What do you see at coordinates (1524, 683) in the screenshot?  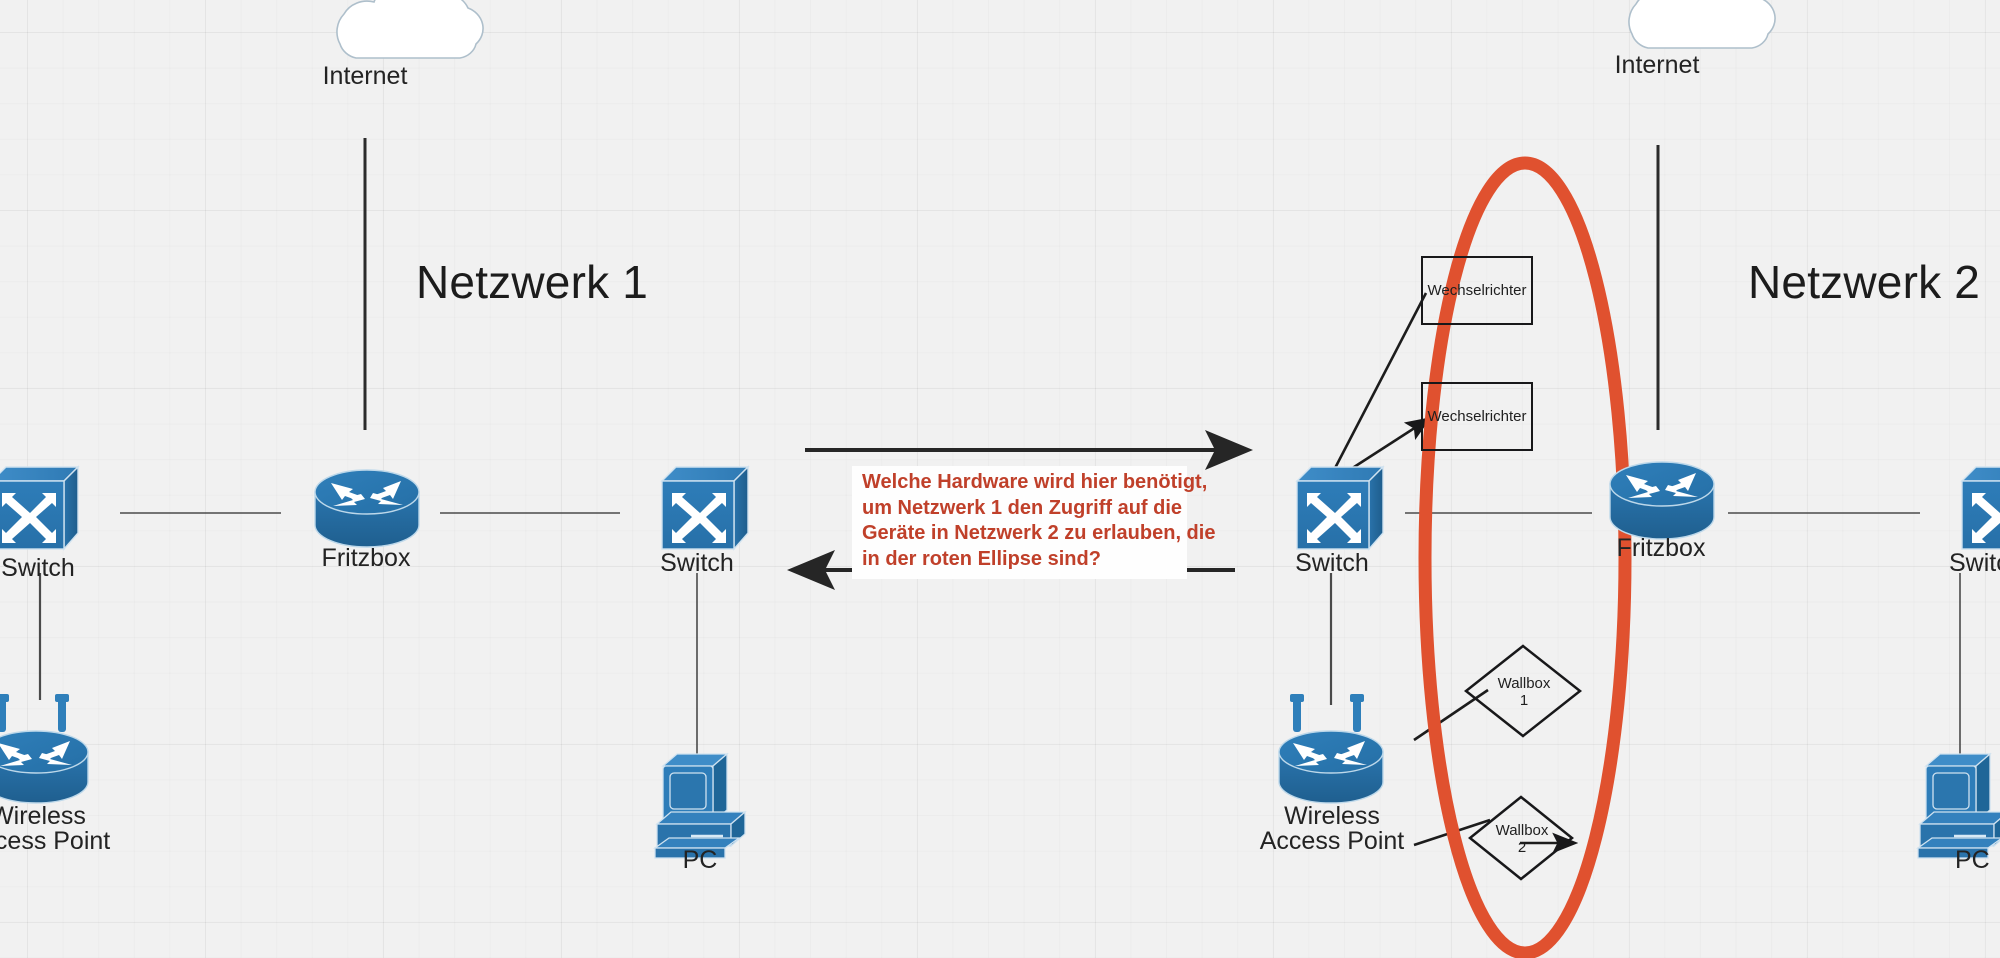 I see `node-wallbox-1-label-line1: Wallbox` at bounding box center [1524, 683].